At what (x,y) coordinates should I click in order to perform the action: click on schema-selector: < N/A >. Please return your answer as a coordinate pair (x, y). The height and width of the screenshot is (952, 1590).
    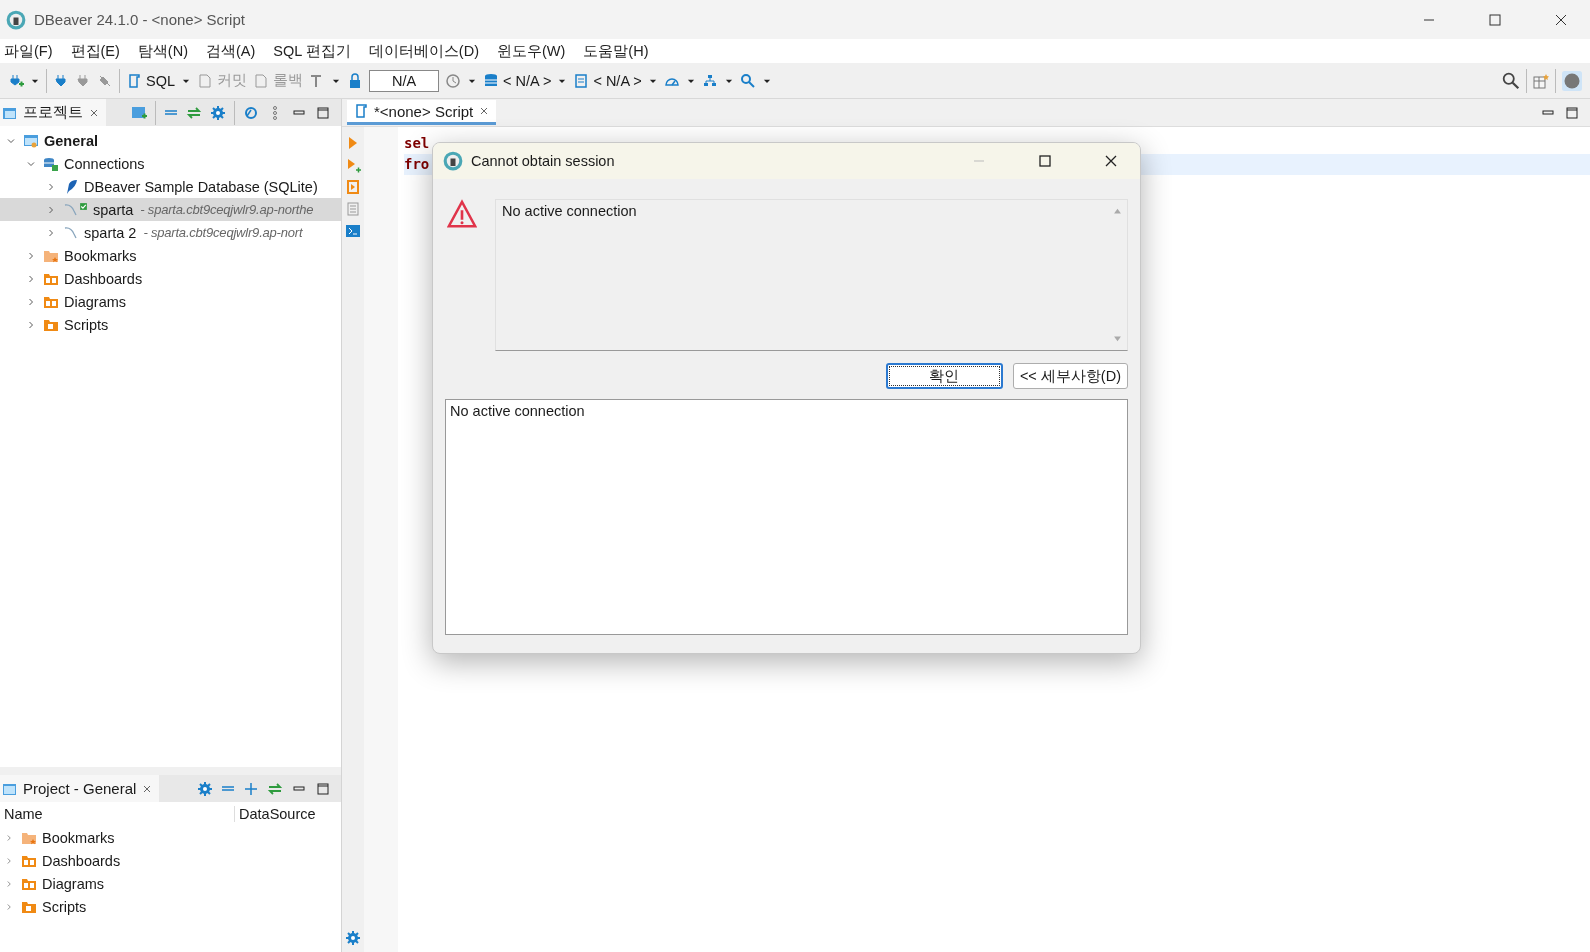
    Looking at the image, I should click on (607, 80).